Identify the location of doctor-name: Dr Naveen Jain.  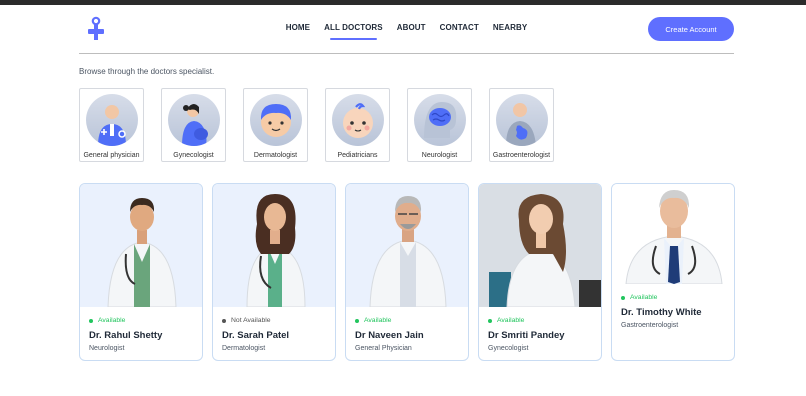
(389, 335).